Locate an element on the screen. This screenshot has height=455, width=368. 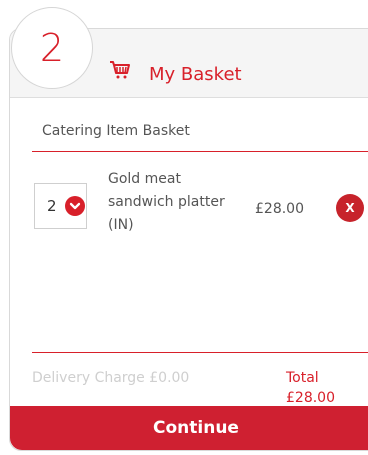
basket-title: My Basket is located at coordinates (195, 74).